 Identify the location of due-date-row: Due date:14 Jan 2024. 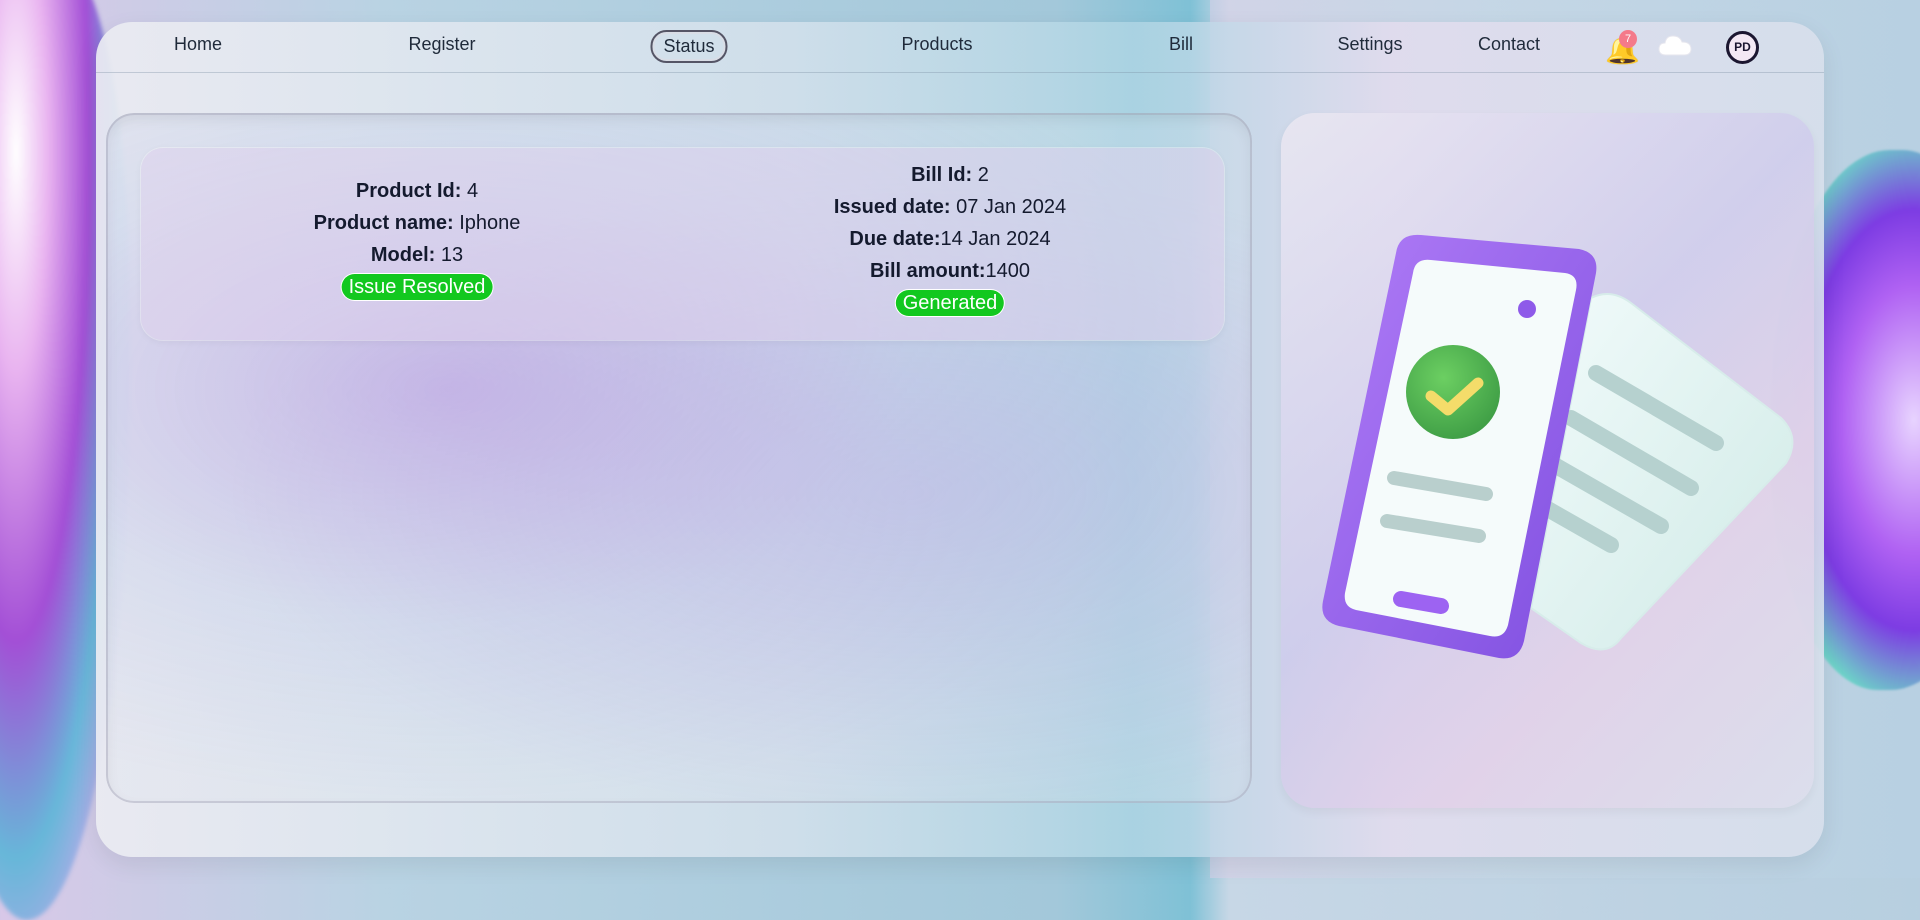
(950, 239).